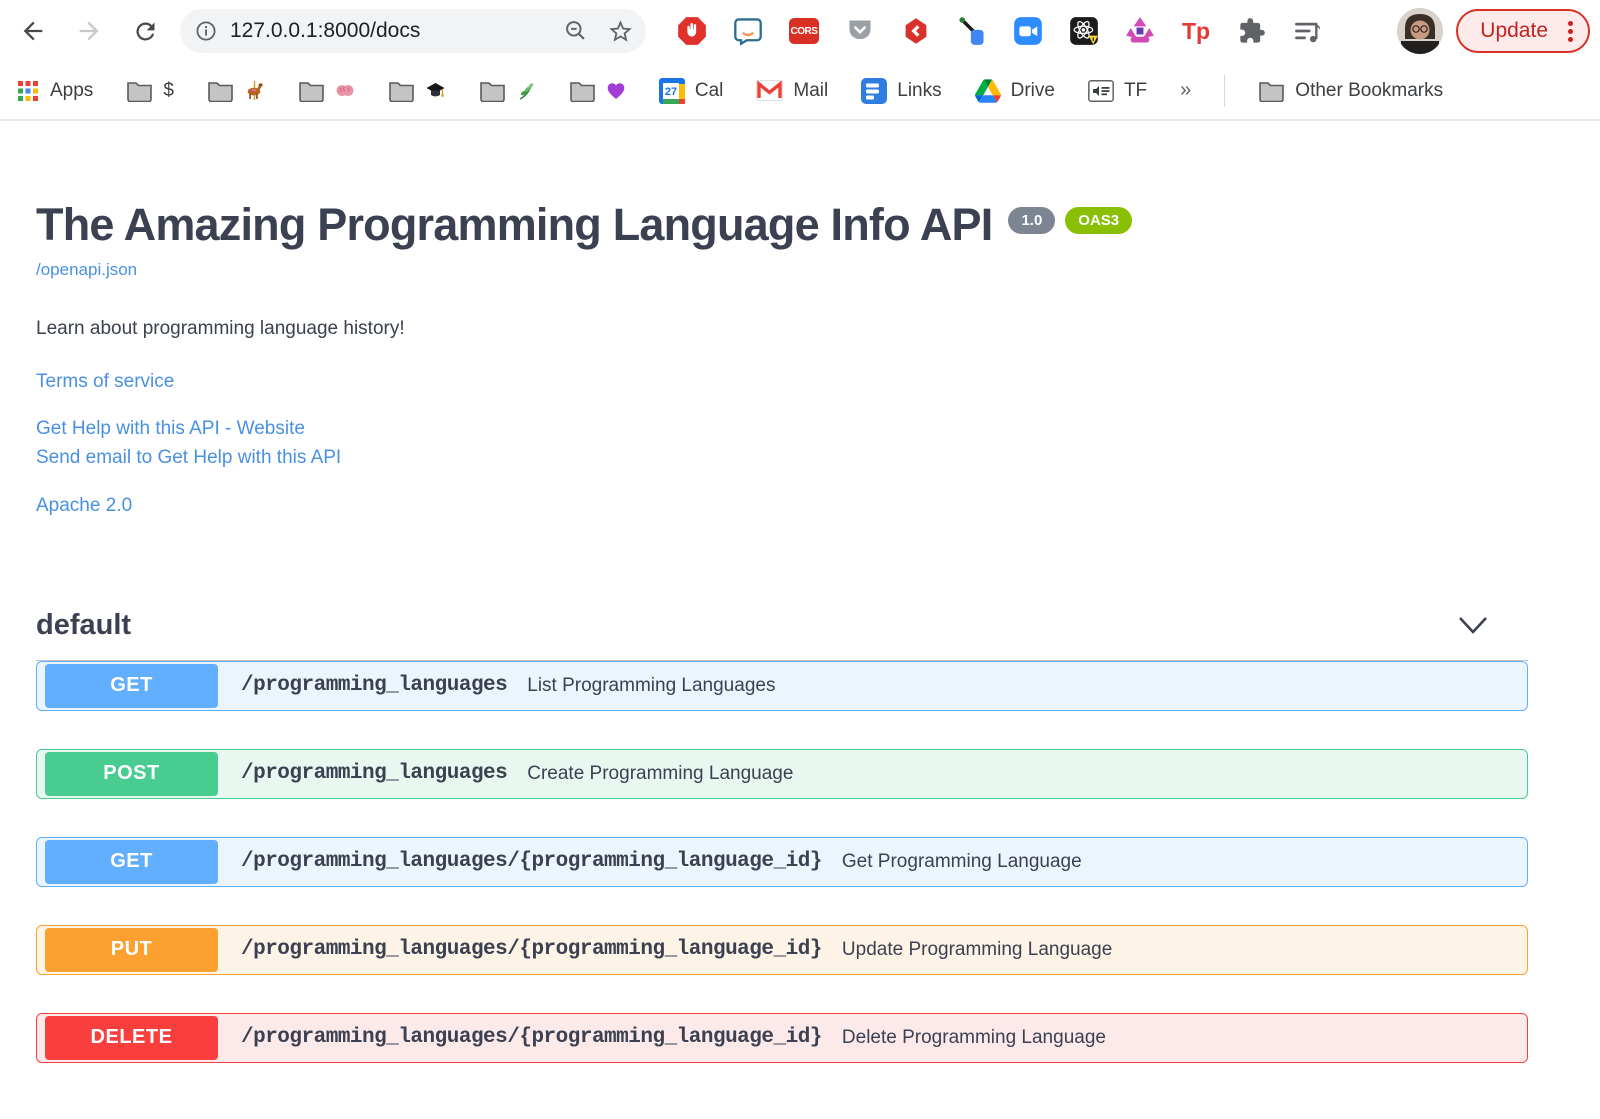 The image size is (1600, 1119). I want to click on color-picker-extension-icon, so click(972, 31).